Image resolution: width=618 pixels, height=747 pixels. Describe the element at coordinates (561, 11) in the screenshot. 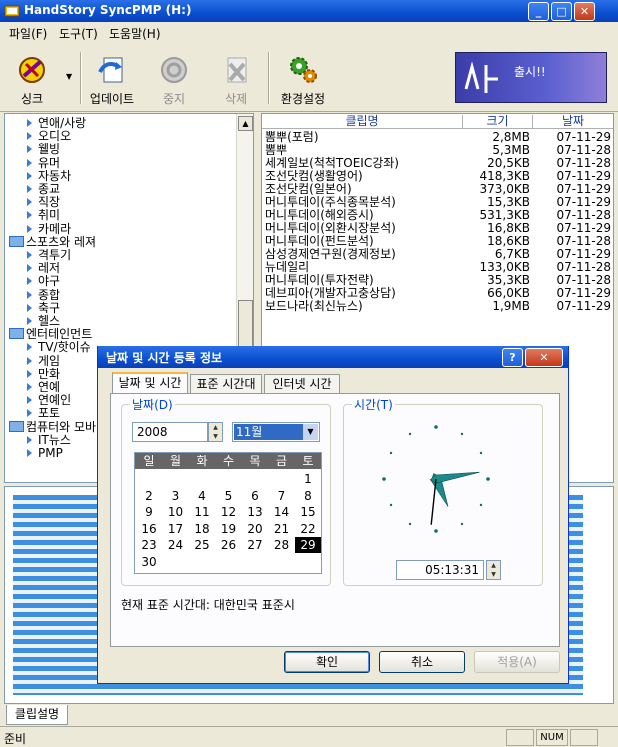

I see `maximize-button: □` at that location.